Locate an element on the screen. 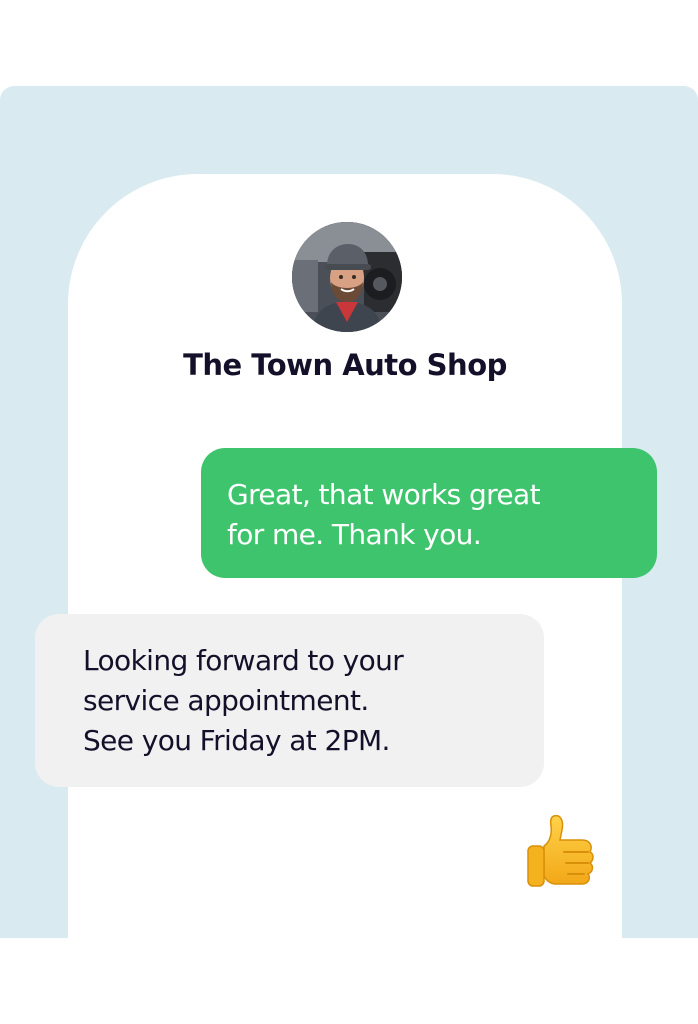 The height and width of the screenshot is (1024, 698). message-line: Looking forward to your is located at coordinates (243, 660).